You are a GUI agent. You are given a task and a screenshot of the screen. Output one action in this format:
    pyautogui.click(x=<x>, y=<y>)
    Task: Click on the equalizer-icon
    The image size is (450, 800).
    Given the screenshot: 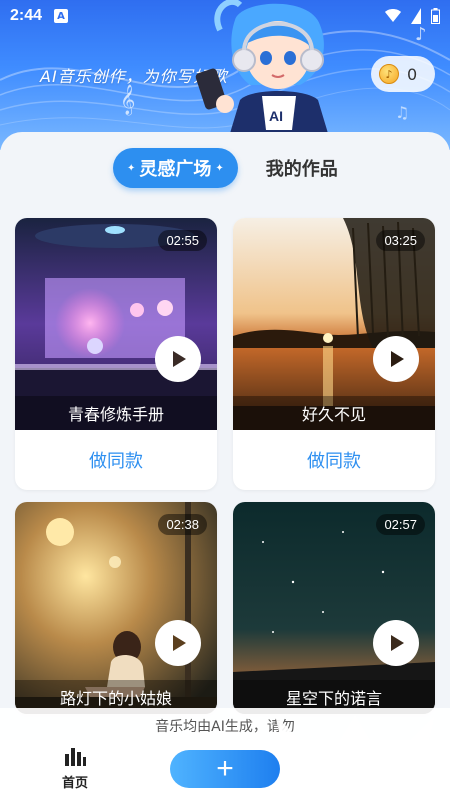 What is the action you would take?
    pyautogui.click(x=75, y=757)
    